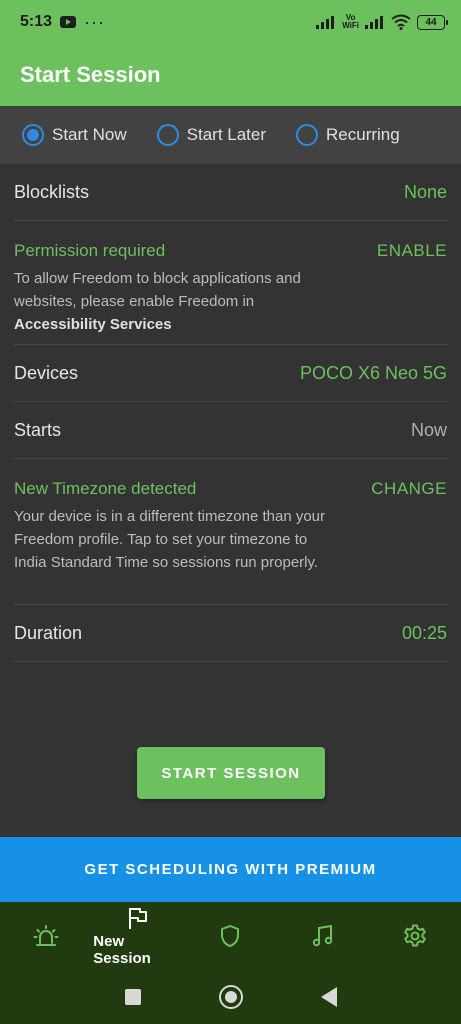  Describe the element at coordinates (412, 251) in the screenshot. I see `enable-button: ENABLE` at that location.